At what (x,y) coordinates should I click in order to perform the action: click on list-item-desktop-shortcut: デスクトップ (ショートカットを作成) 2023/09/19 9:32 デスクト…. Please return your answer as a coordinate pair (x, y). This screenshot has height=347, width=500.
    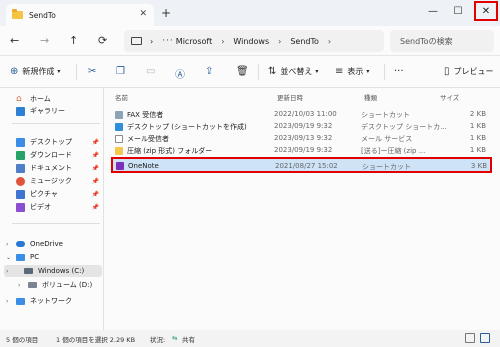
    Looking at the image, I should click on (302, 126).